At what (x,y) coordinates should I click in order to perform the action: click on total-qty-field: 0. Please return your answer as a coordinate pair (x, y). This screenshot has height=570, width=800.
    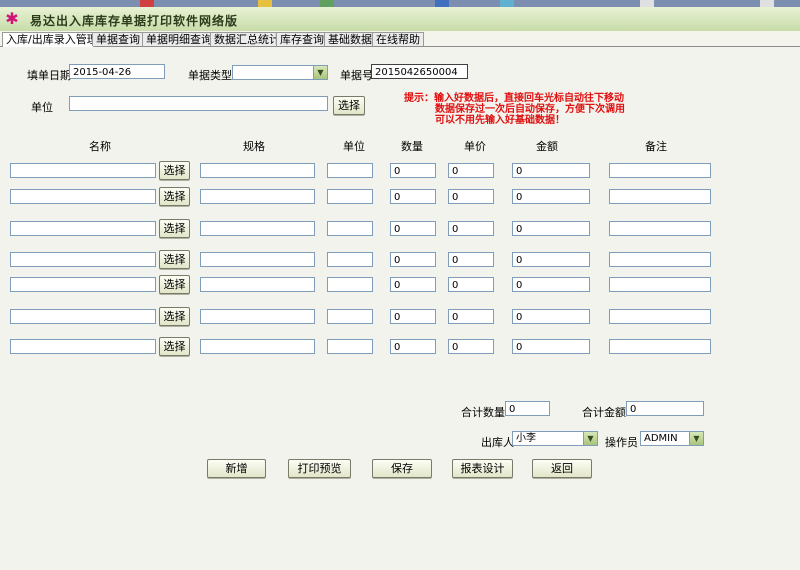
    Looking at the image, I should click on (527, 408).